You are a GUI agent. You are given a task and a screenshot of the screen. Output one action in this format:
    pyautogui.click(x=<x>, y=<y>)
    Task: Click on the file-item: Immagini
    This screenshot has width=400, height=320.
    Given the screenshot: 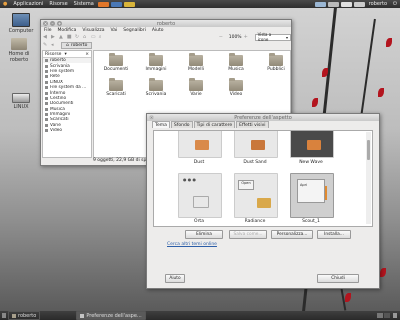 What is the action you would take?
    pyautogui.click(x=156, y=62)
    